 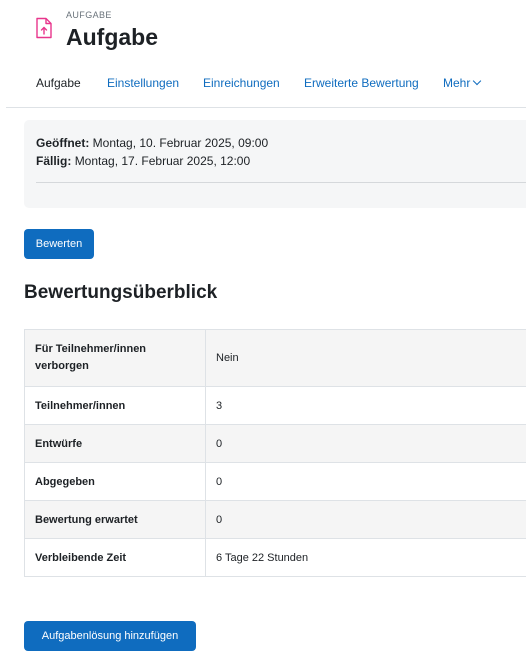 I want to click on summary-label-drafts: Entwürfe, so click(x=115, y=443).